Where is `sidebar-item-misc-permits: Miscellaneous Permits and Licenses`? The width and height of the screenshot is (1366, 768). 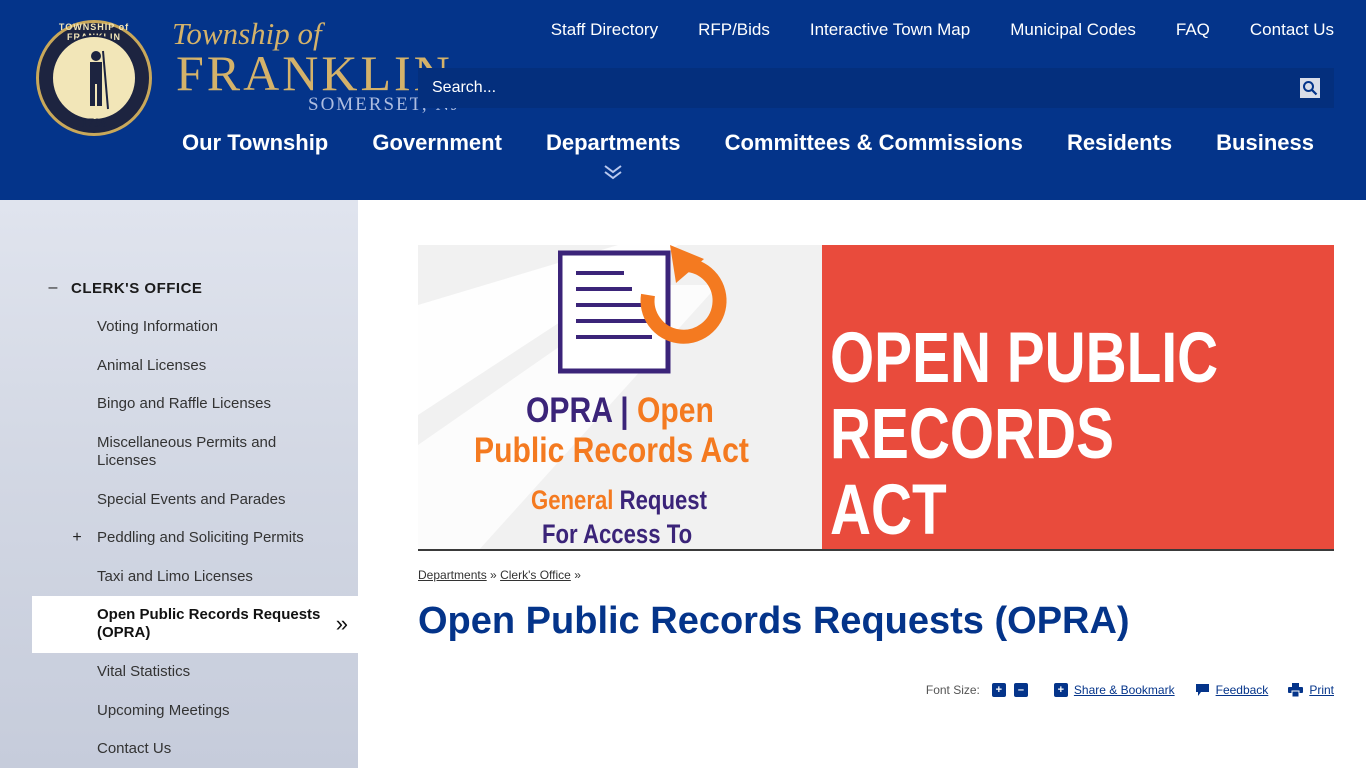 sidebar-item-misc-permits: Miscellaneous Permits and Licenses is located at coordinates (202, 452).